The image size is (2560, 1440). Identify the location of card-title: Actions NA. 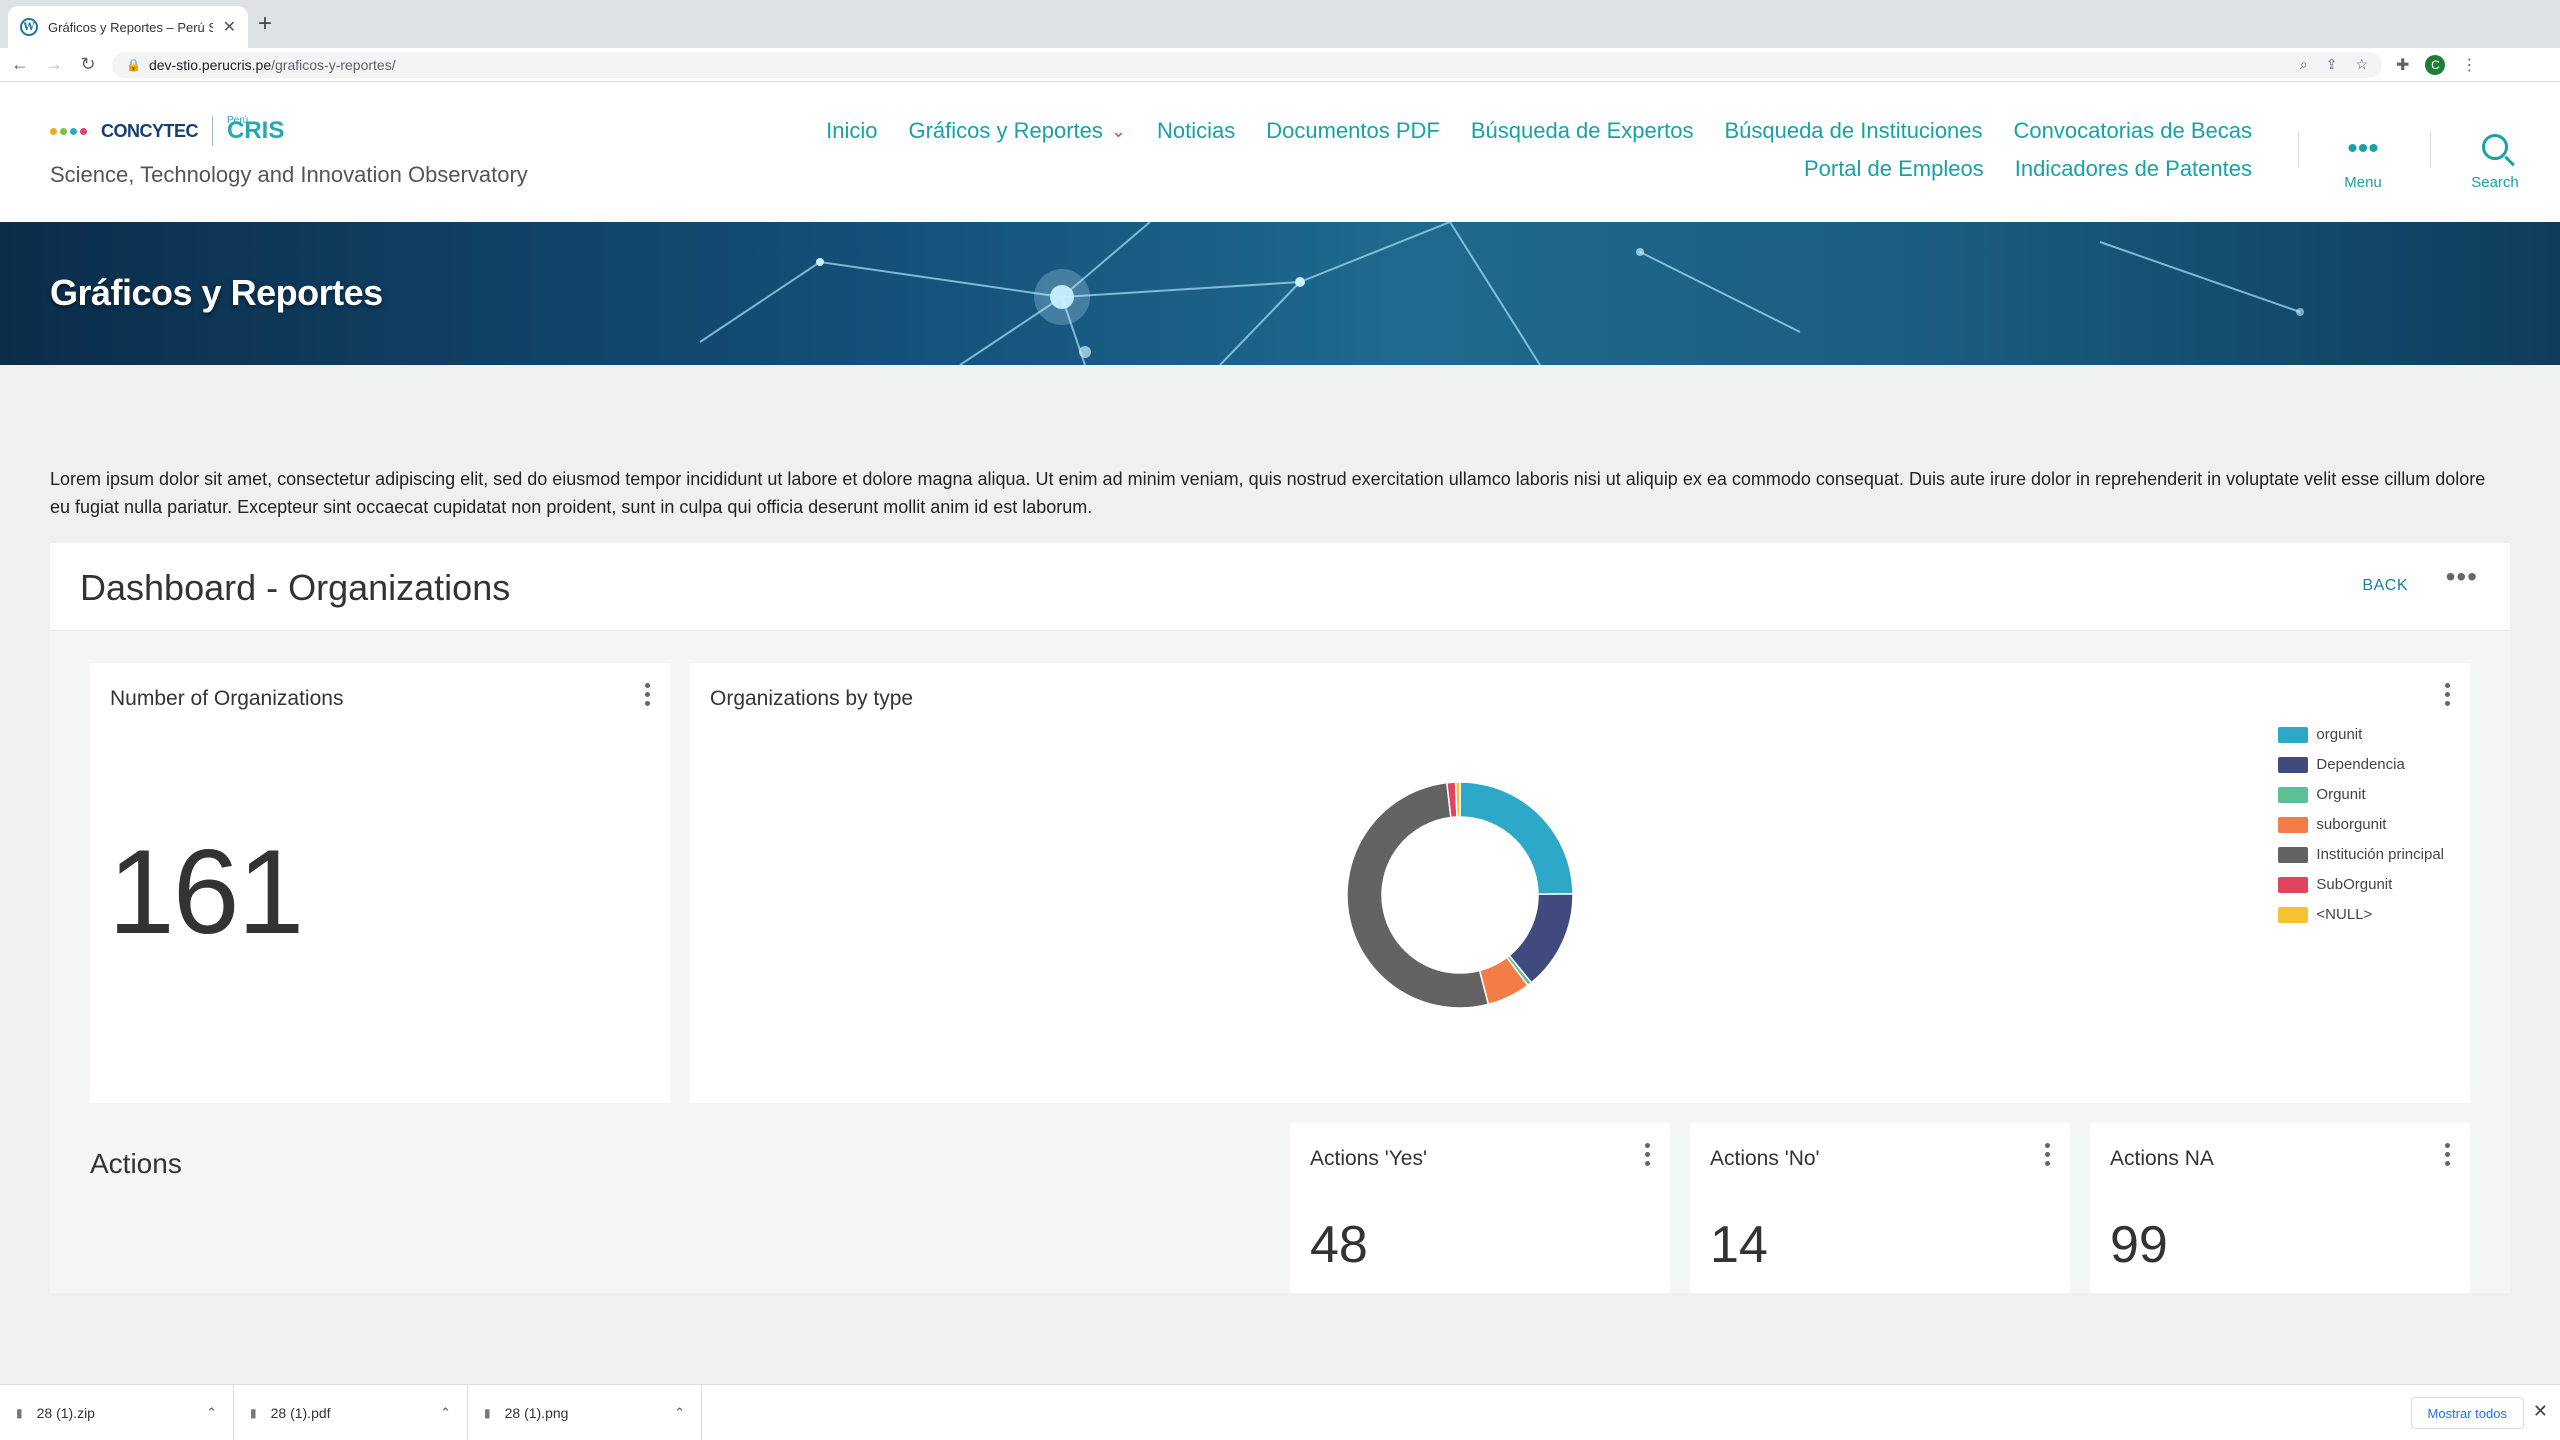
(2162, 1158).